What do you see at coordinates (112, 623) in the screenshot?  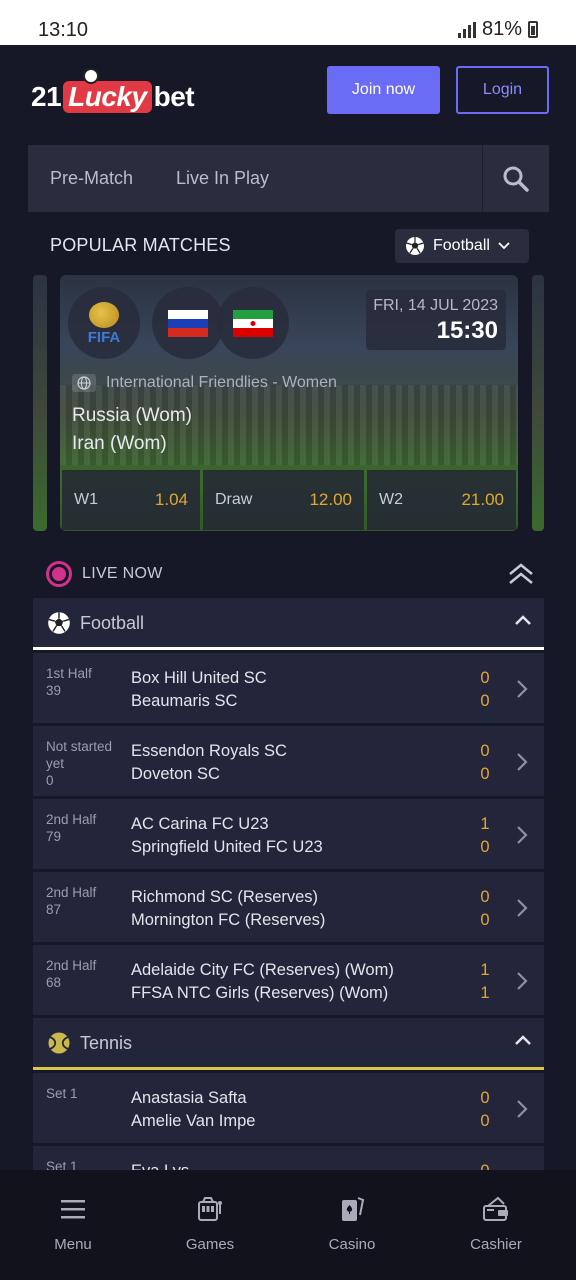 I see `section-football-label: Football` at bounding box center [112, 623].